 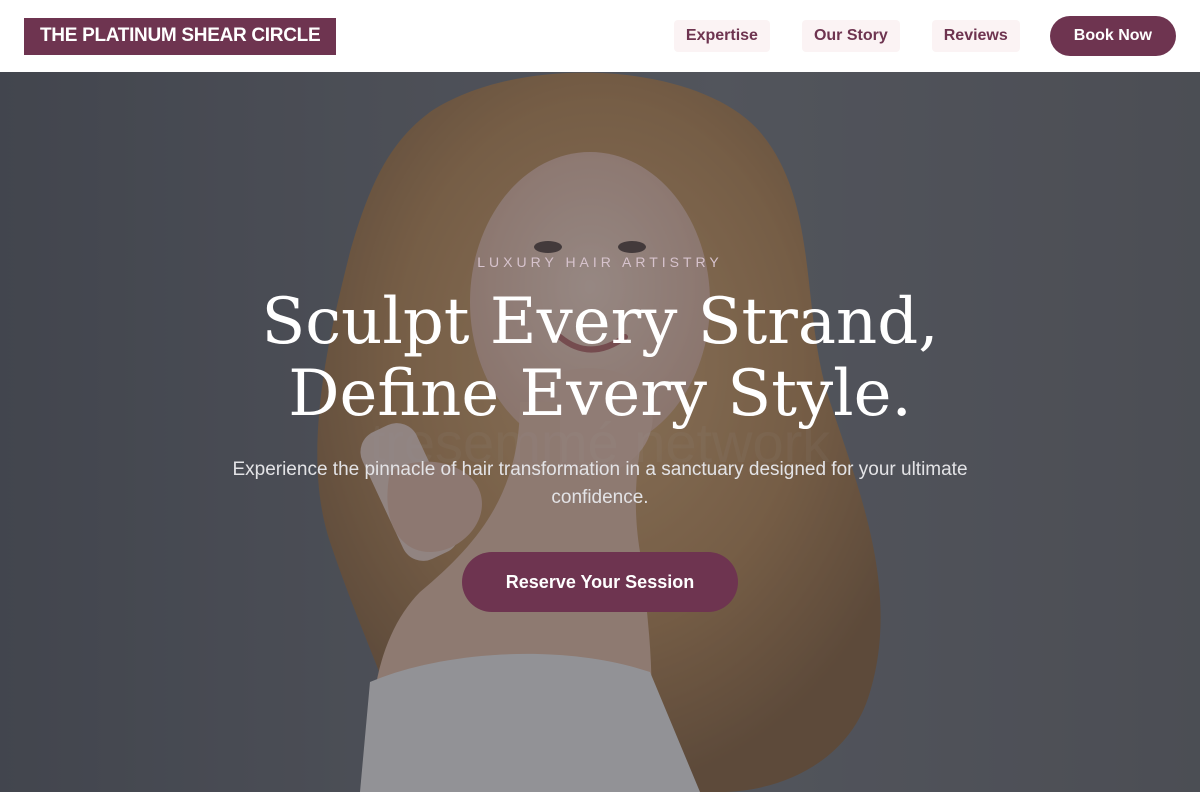 I want to click on book-now-button: Book Now, so click(x=1112, y=36).